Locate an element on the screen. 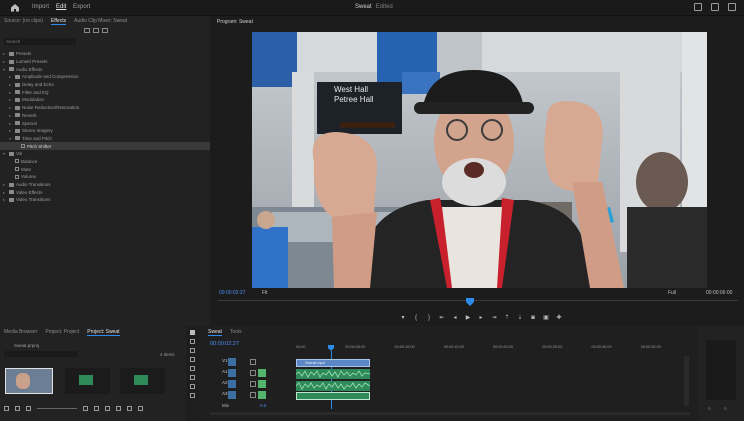  ripple-edit-tool-icon is located at coordinates (192, 350).